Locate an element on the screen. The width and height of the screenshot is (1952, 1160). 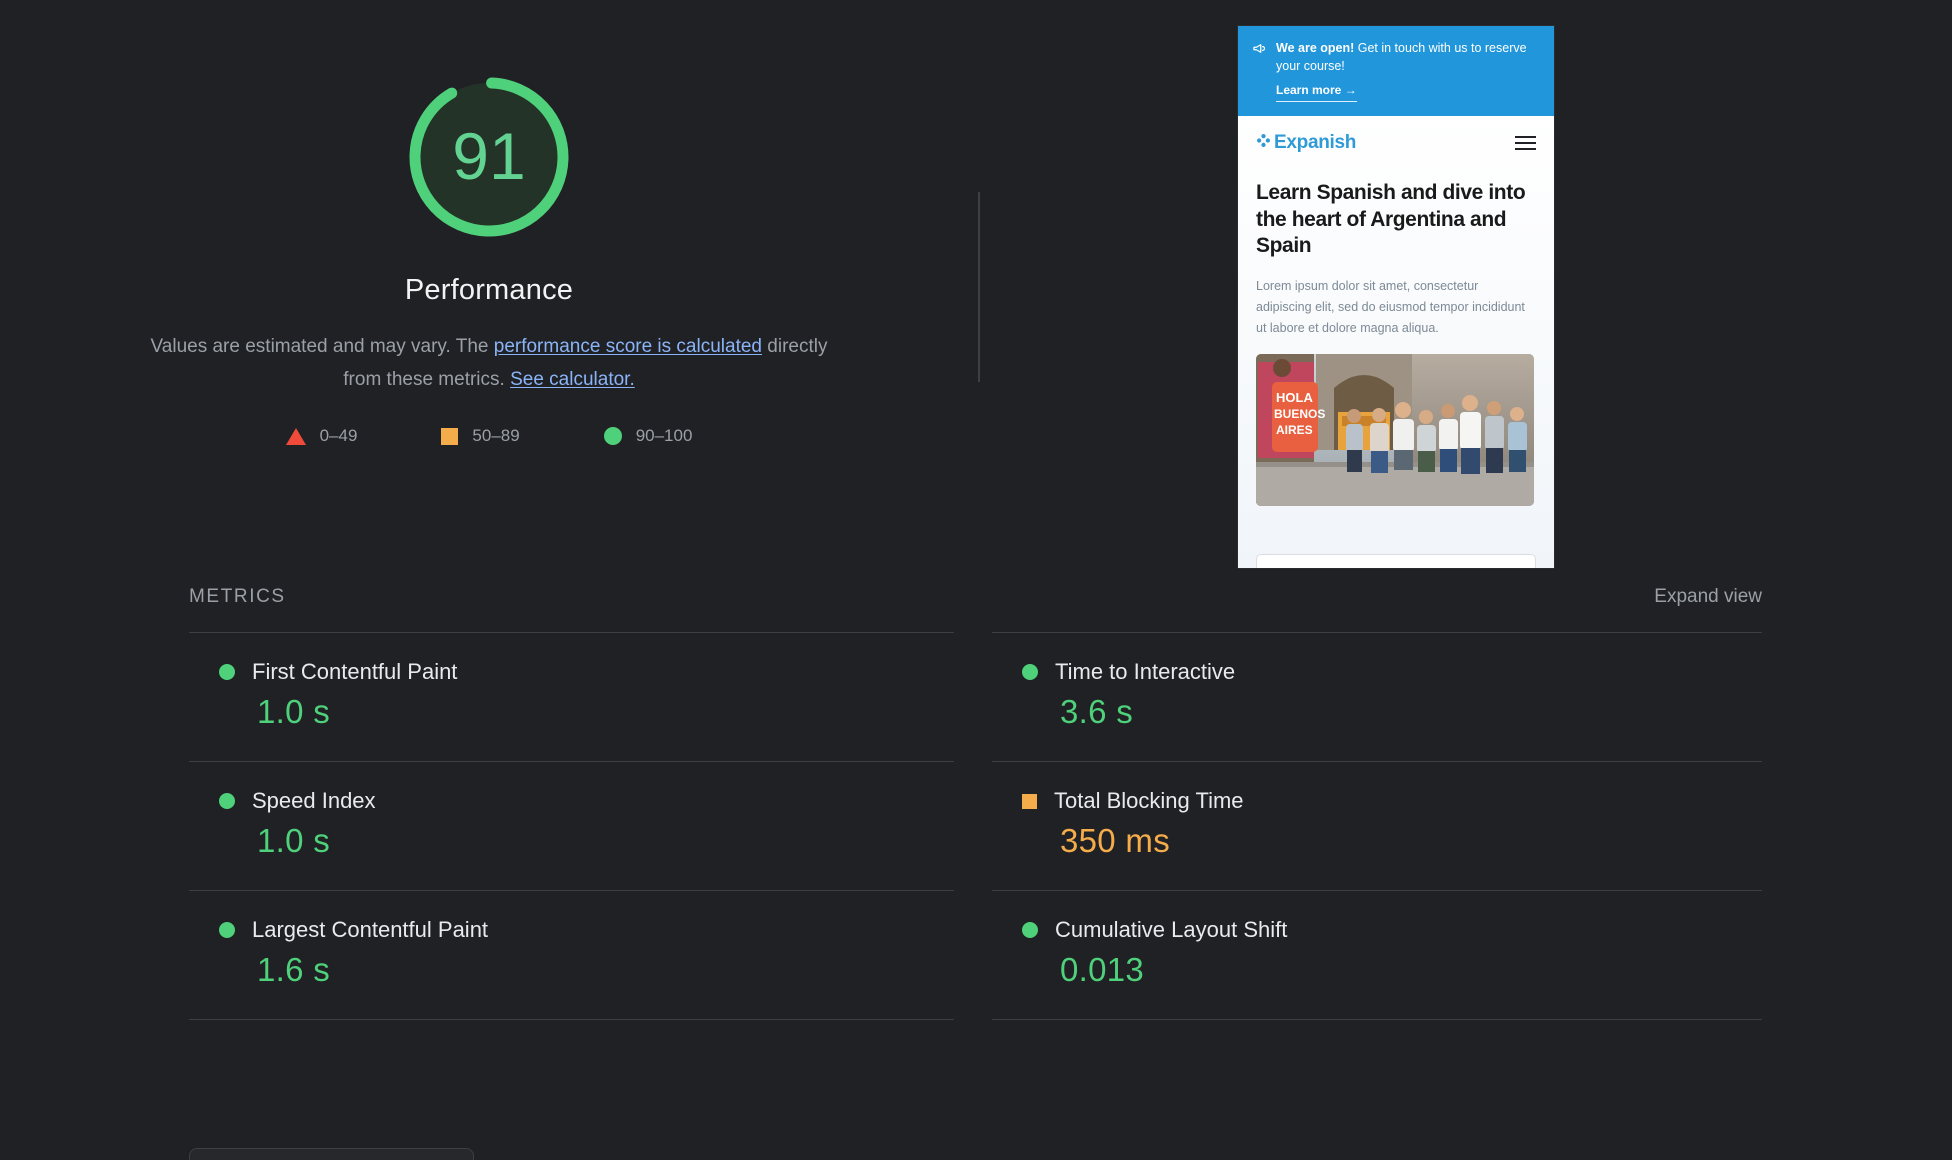
legend-label-fail: 0–49 is located at coordinates (338, 436).